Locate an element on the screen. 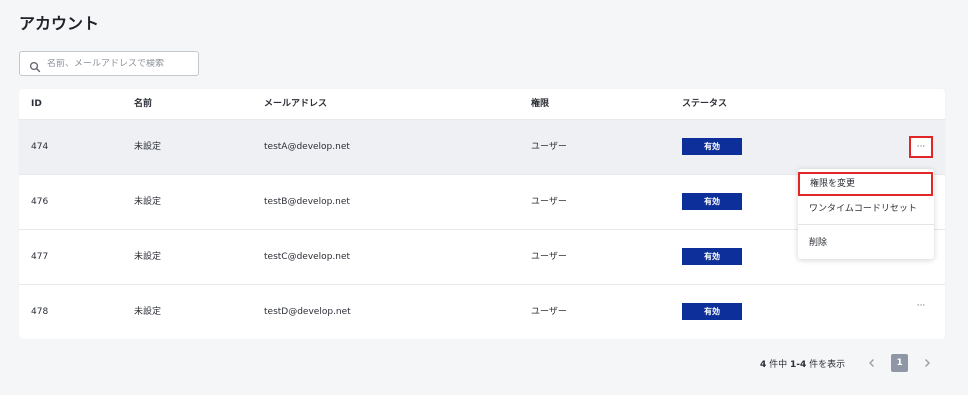  menu-item-delete: 削除 is located at coordinates (866, 243).